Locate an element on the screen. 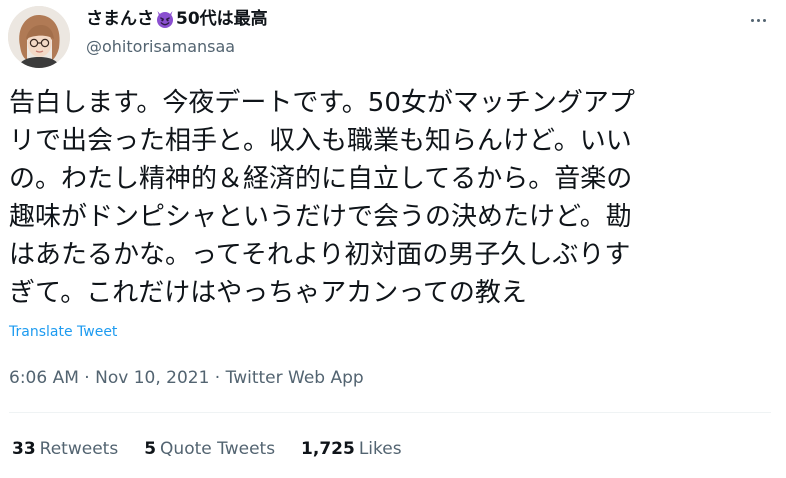 The width and height of the screenshot is (786, 478). user-handle: @ohitorisamansaa is located at coordinates (177, 47).